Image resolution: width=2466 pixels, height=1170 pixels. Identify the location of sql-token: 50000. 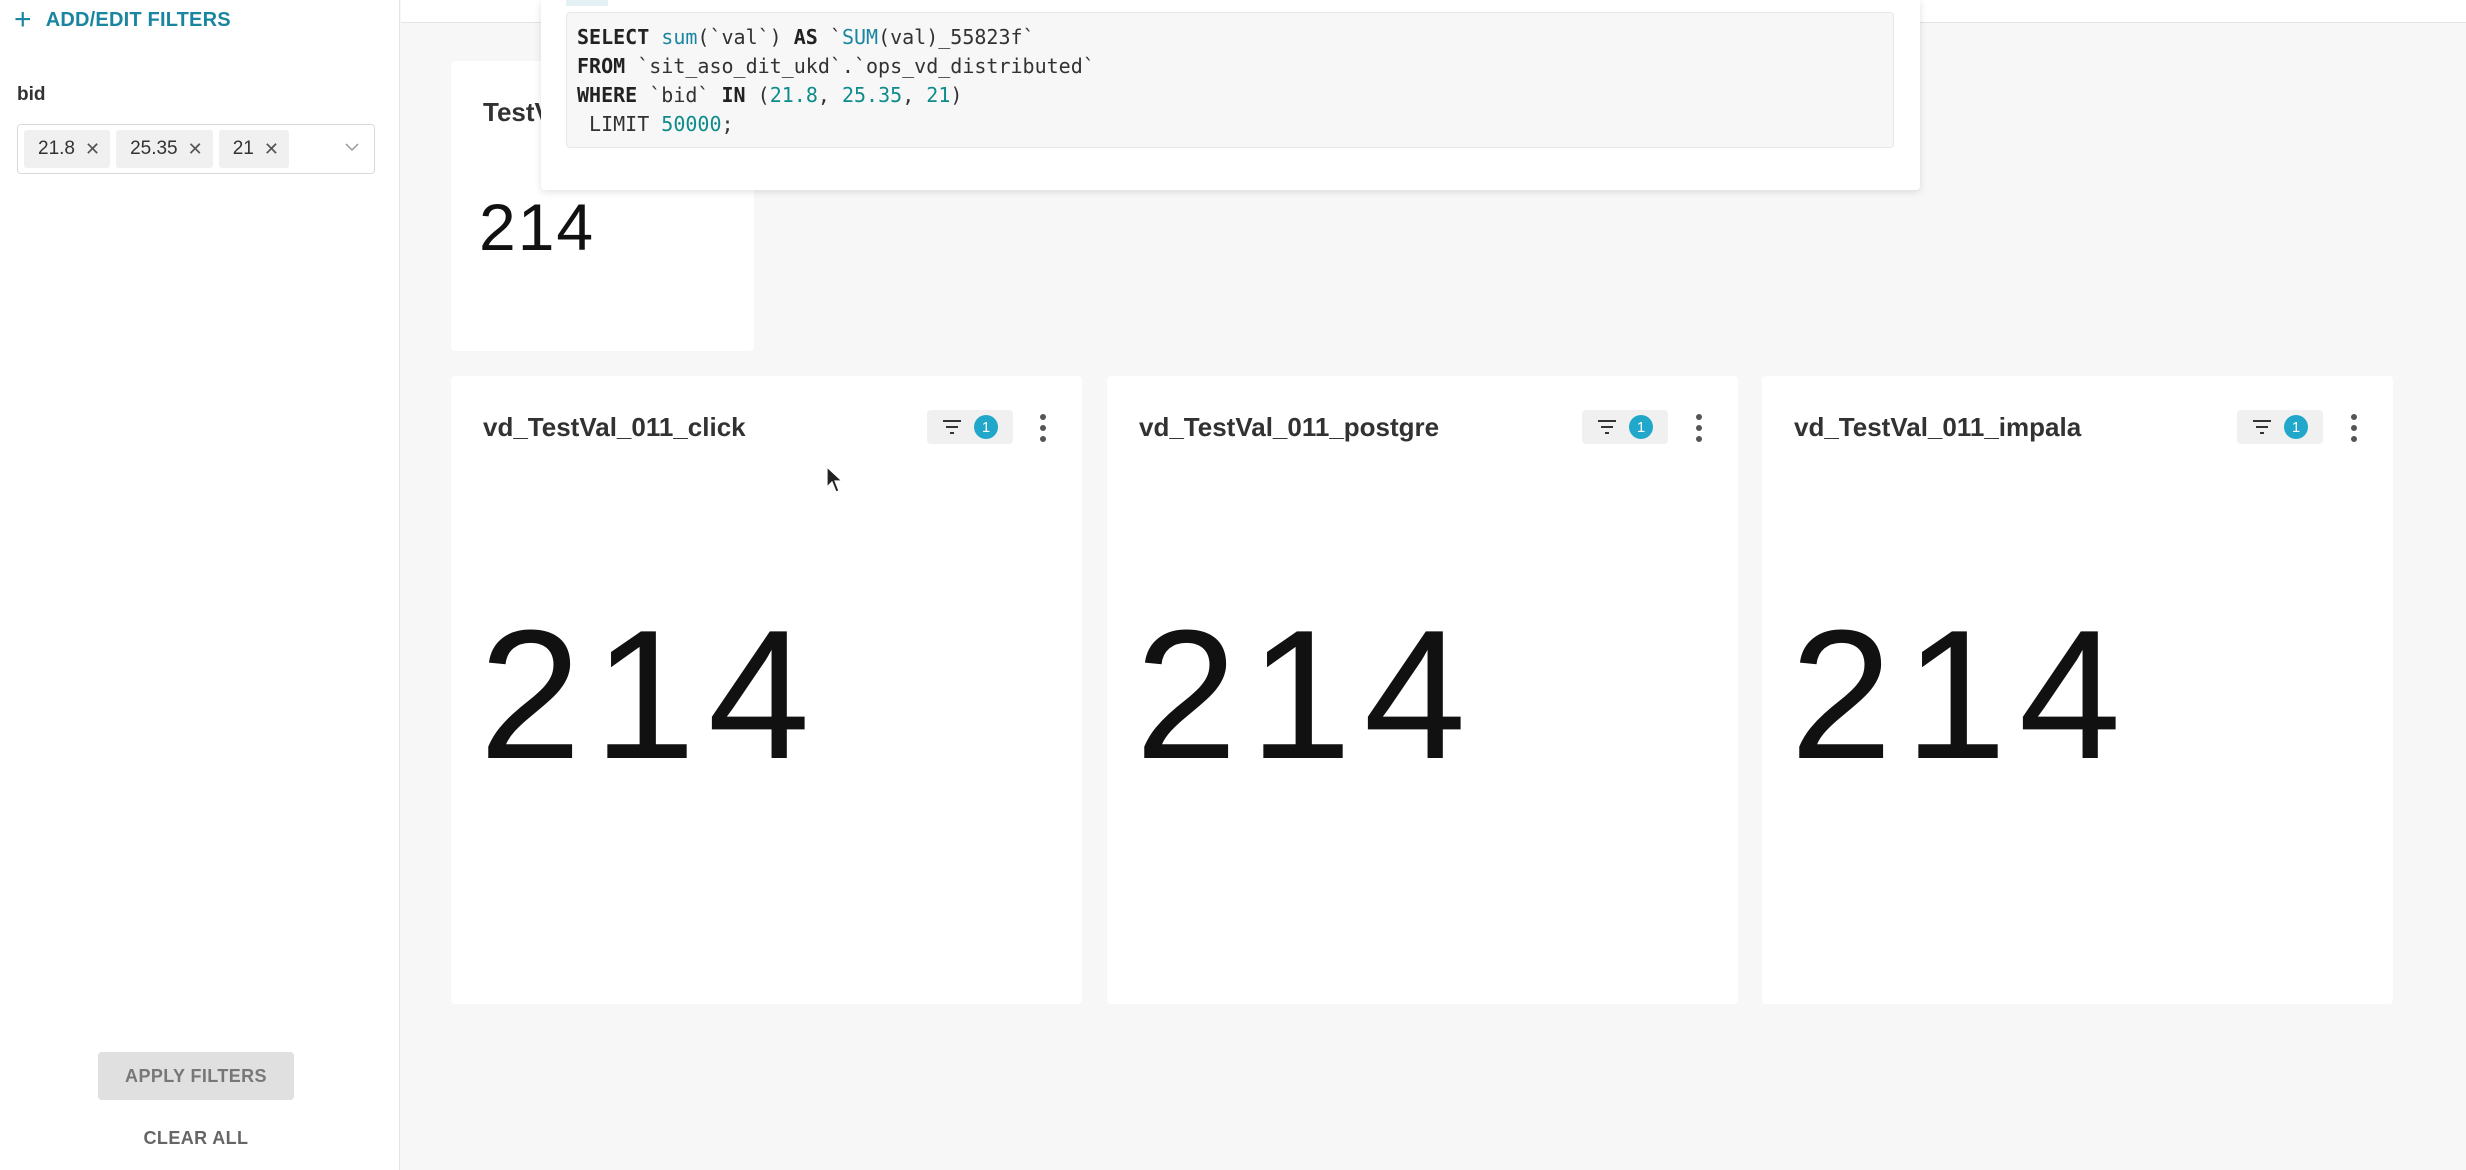
(691, 124).